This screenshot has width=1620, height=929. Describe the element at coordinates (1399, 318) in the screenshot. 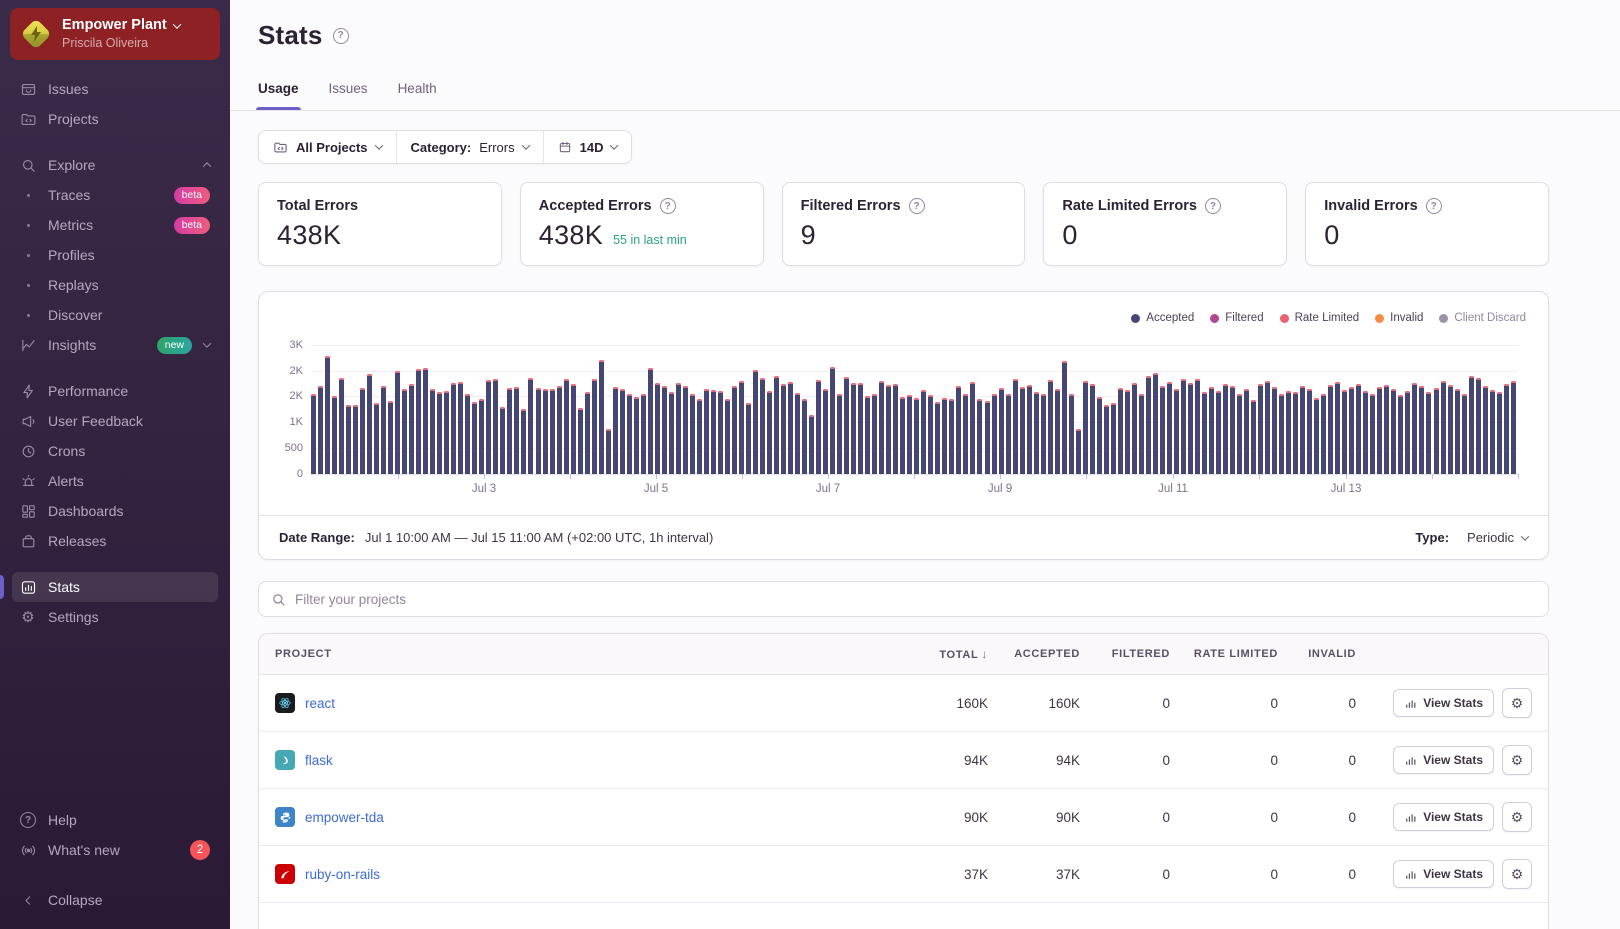

I see `legend-item-invalid: Invalid` at that location.